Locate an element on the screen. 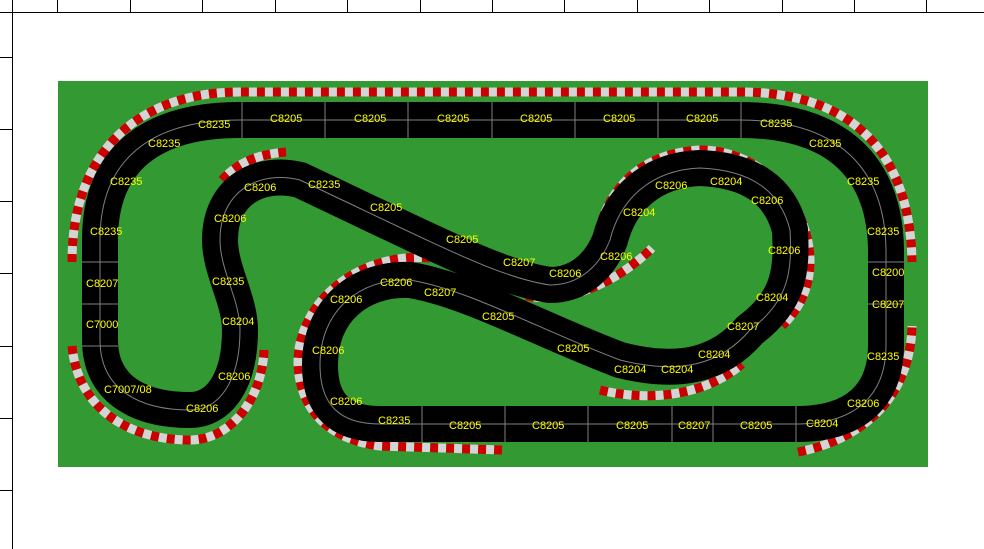  piece-label: C8200 is located at coordinates (888, 273).